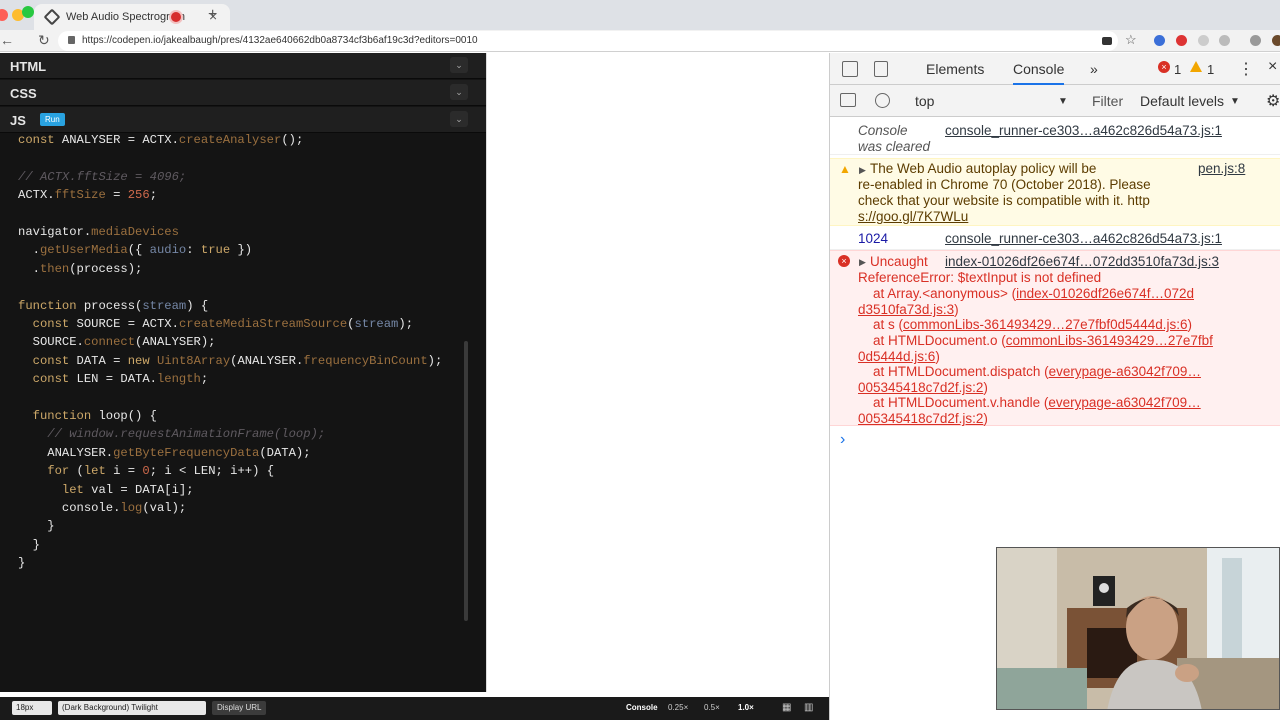 This screenshot has height=720, width=1280. I want to click on run-button: Run, so click(52, 119).